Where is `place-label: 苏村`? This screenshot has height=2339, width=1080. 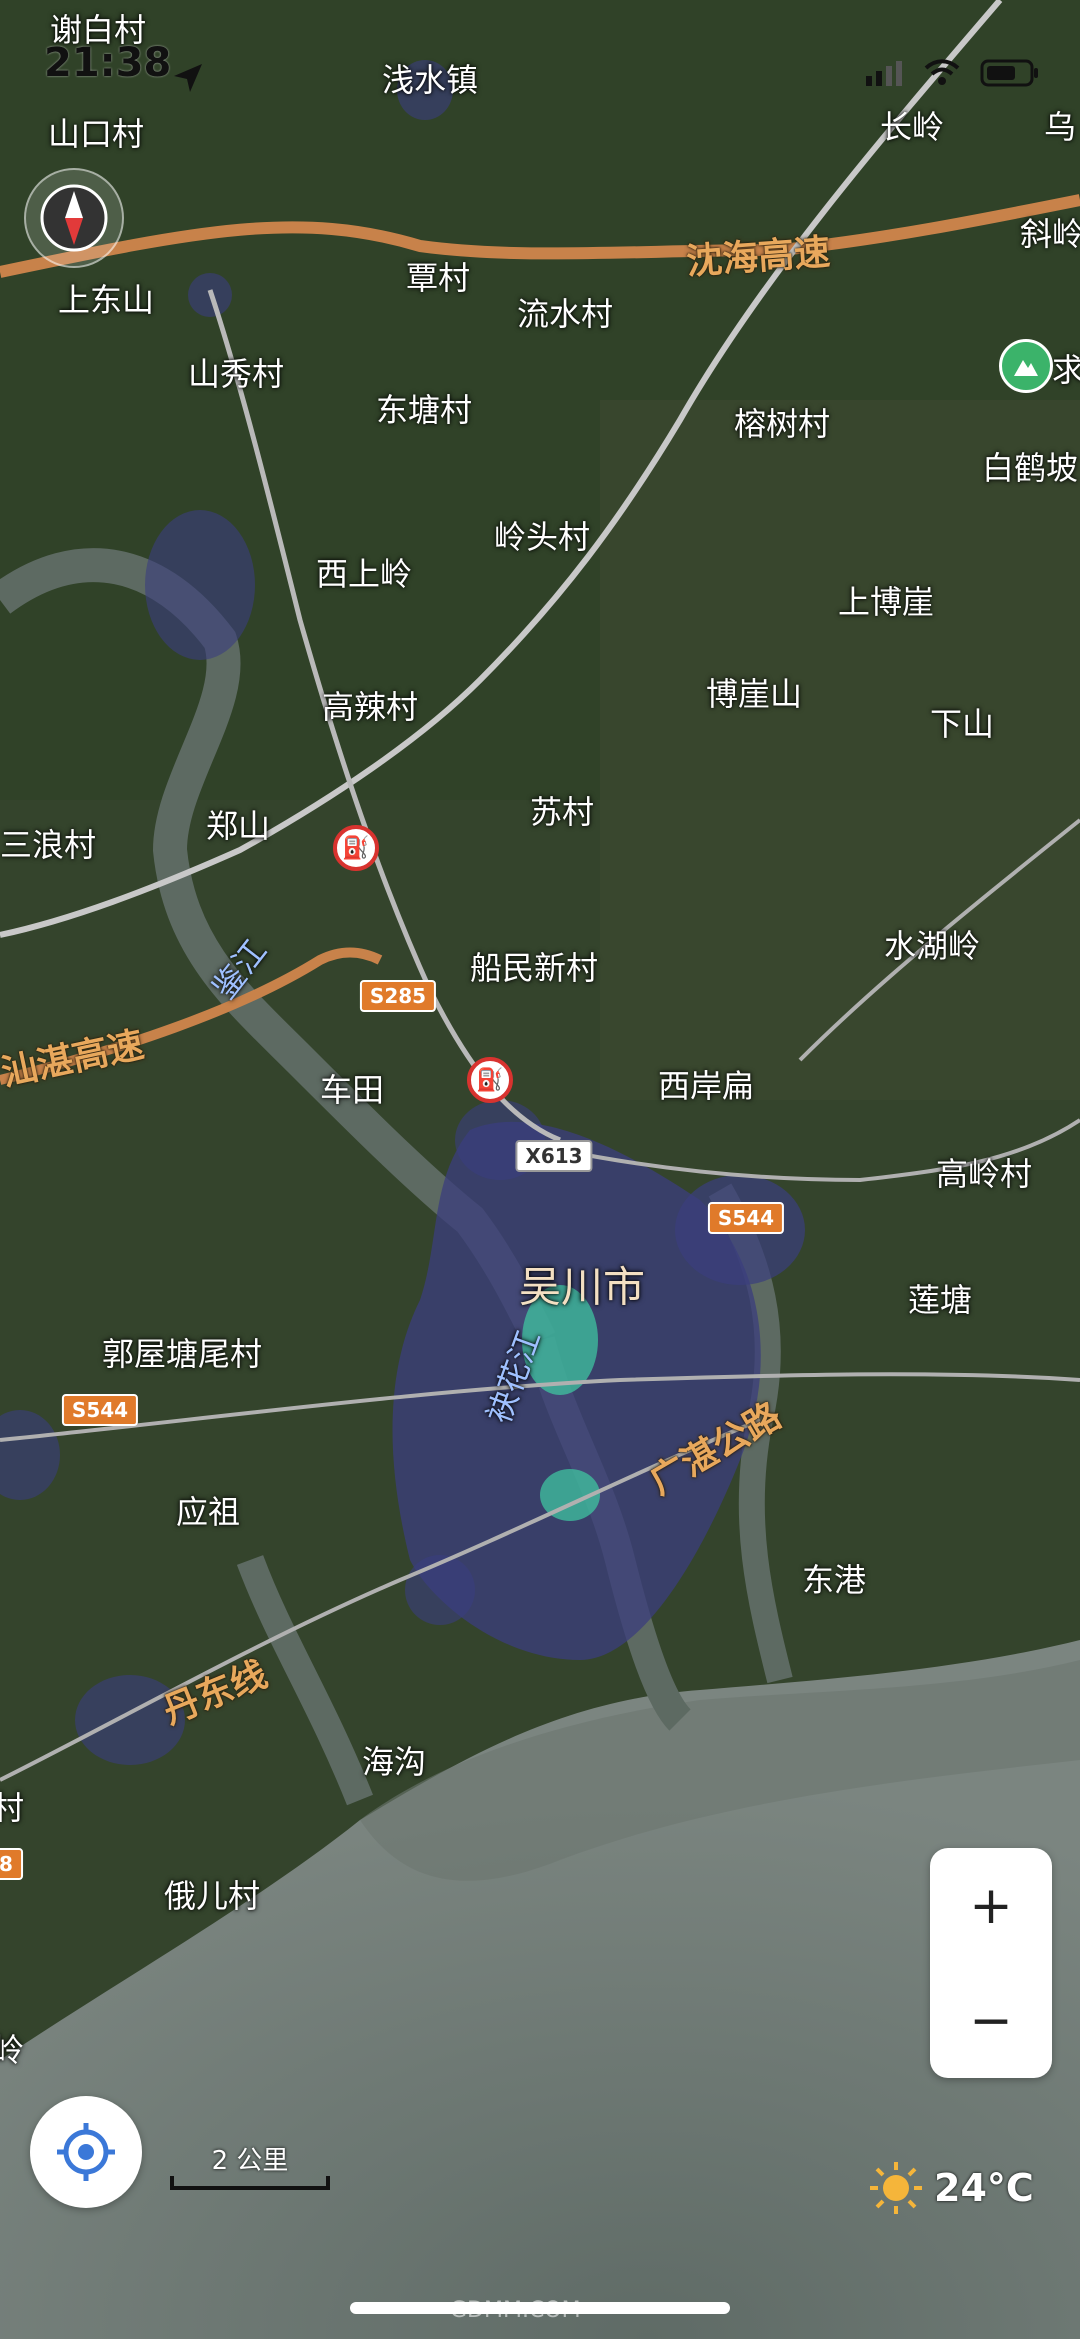 place-label: 苏村 is located at coordinates (562, 810).